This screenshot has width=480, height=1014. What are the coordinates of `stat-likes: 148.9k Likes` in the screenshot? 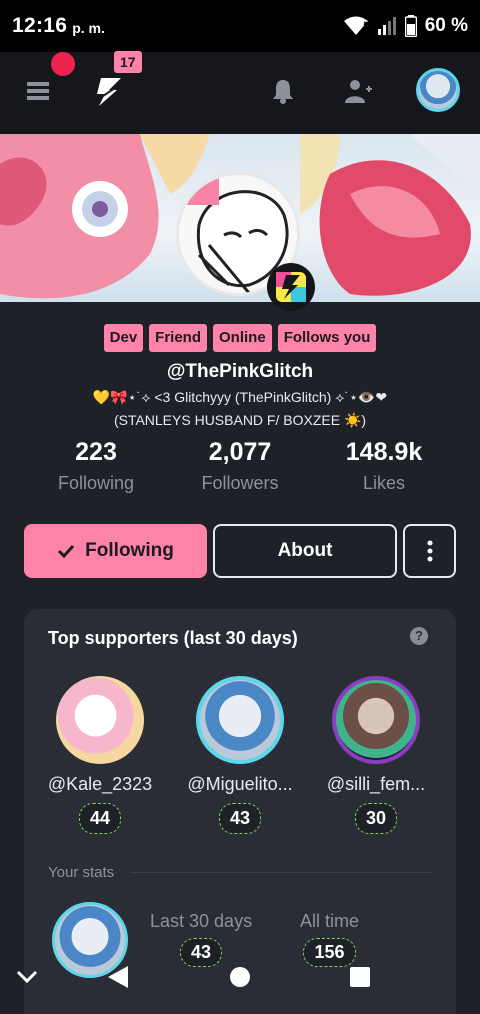 It's located at (384, 466).